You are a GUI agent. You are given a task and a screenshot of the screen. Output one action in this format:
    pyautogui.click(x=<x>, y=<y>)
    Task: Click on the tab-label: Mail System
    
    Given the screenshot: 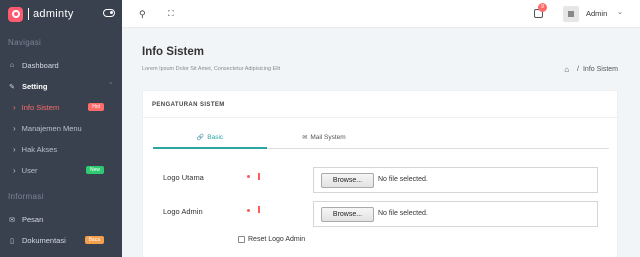 What is the action you would take?
    pyautogui.click(x=328, y=137)
    